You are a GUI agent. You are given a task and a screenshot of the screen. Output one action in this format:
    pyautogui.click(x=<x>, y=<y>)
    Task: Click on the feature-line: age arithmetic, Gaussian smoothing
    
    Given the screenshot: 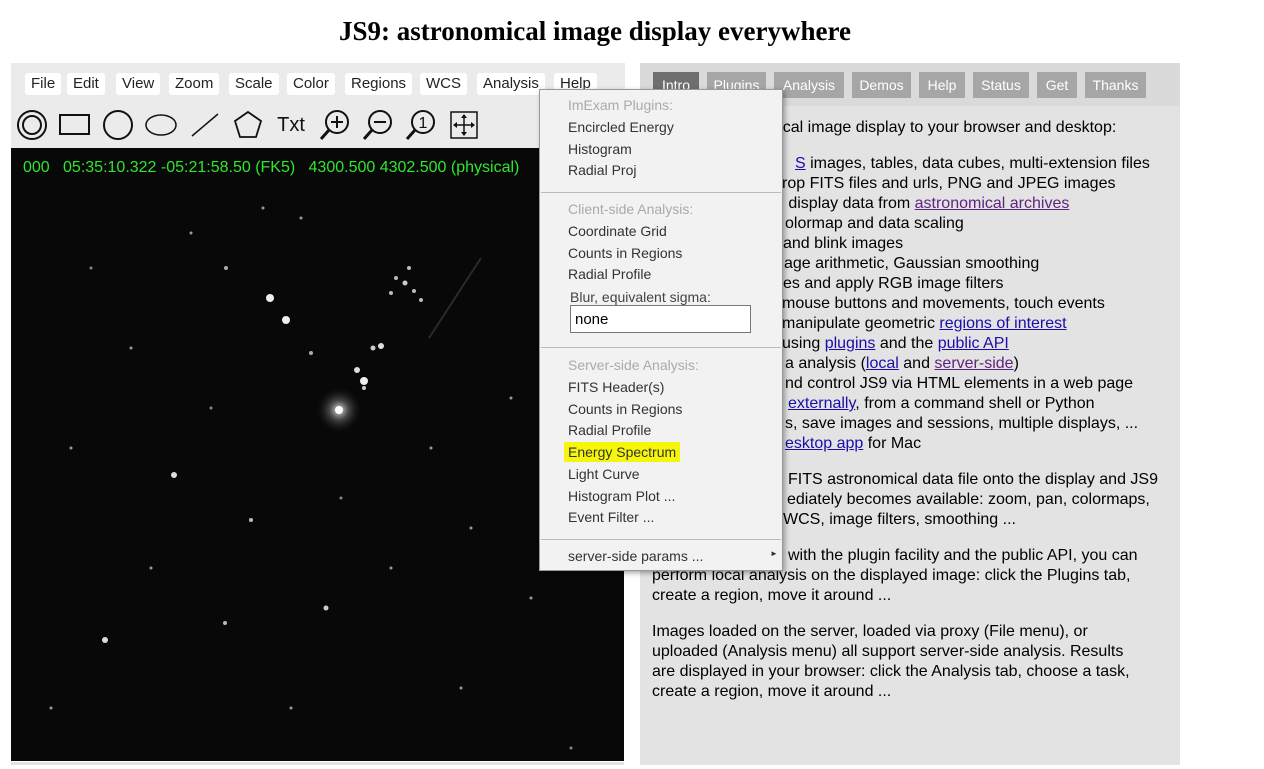 What is the action you would take?
    pyautogui.click(x=912, y=263)
    